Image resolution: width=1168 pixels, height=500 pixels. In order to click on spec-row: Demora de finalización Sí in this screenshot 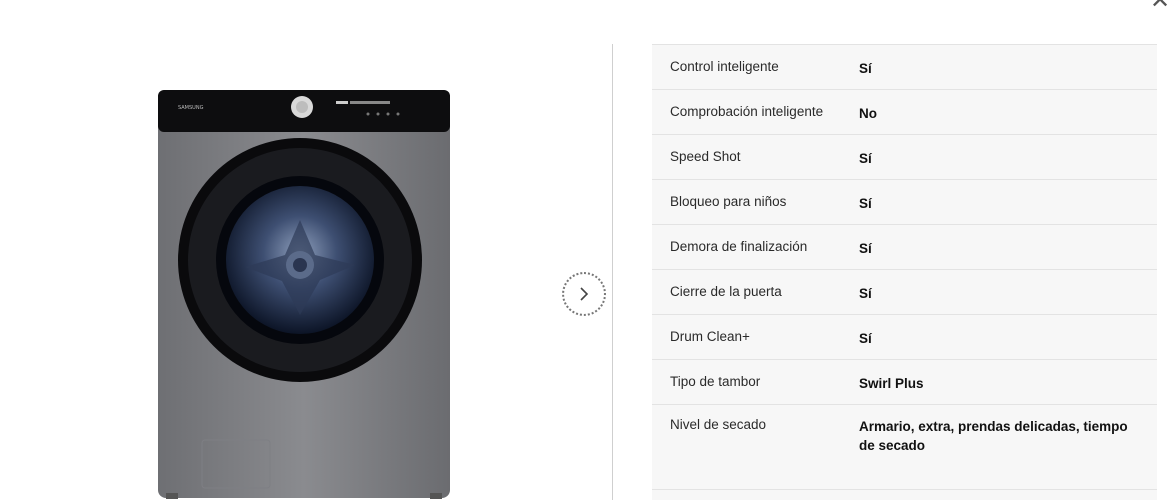, I will do `click(904, 246)`.